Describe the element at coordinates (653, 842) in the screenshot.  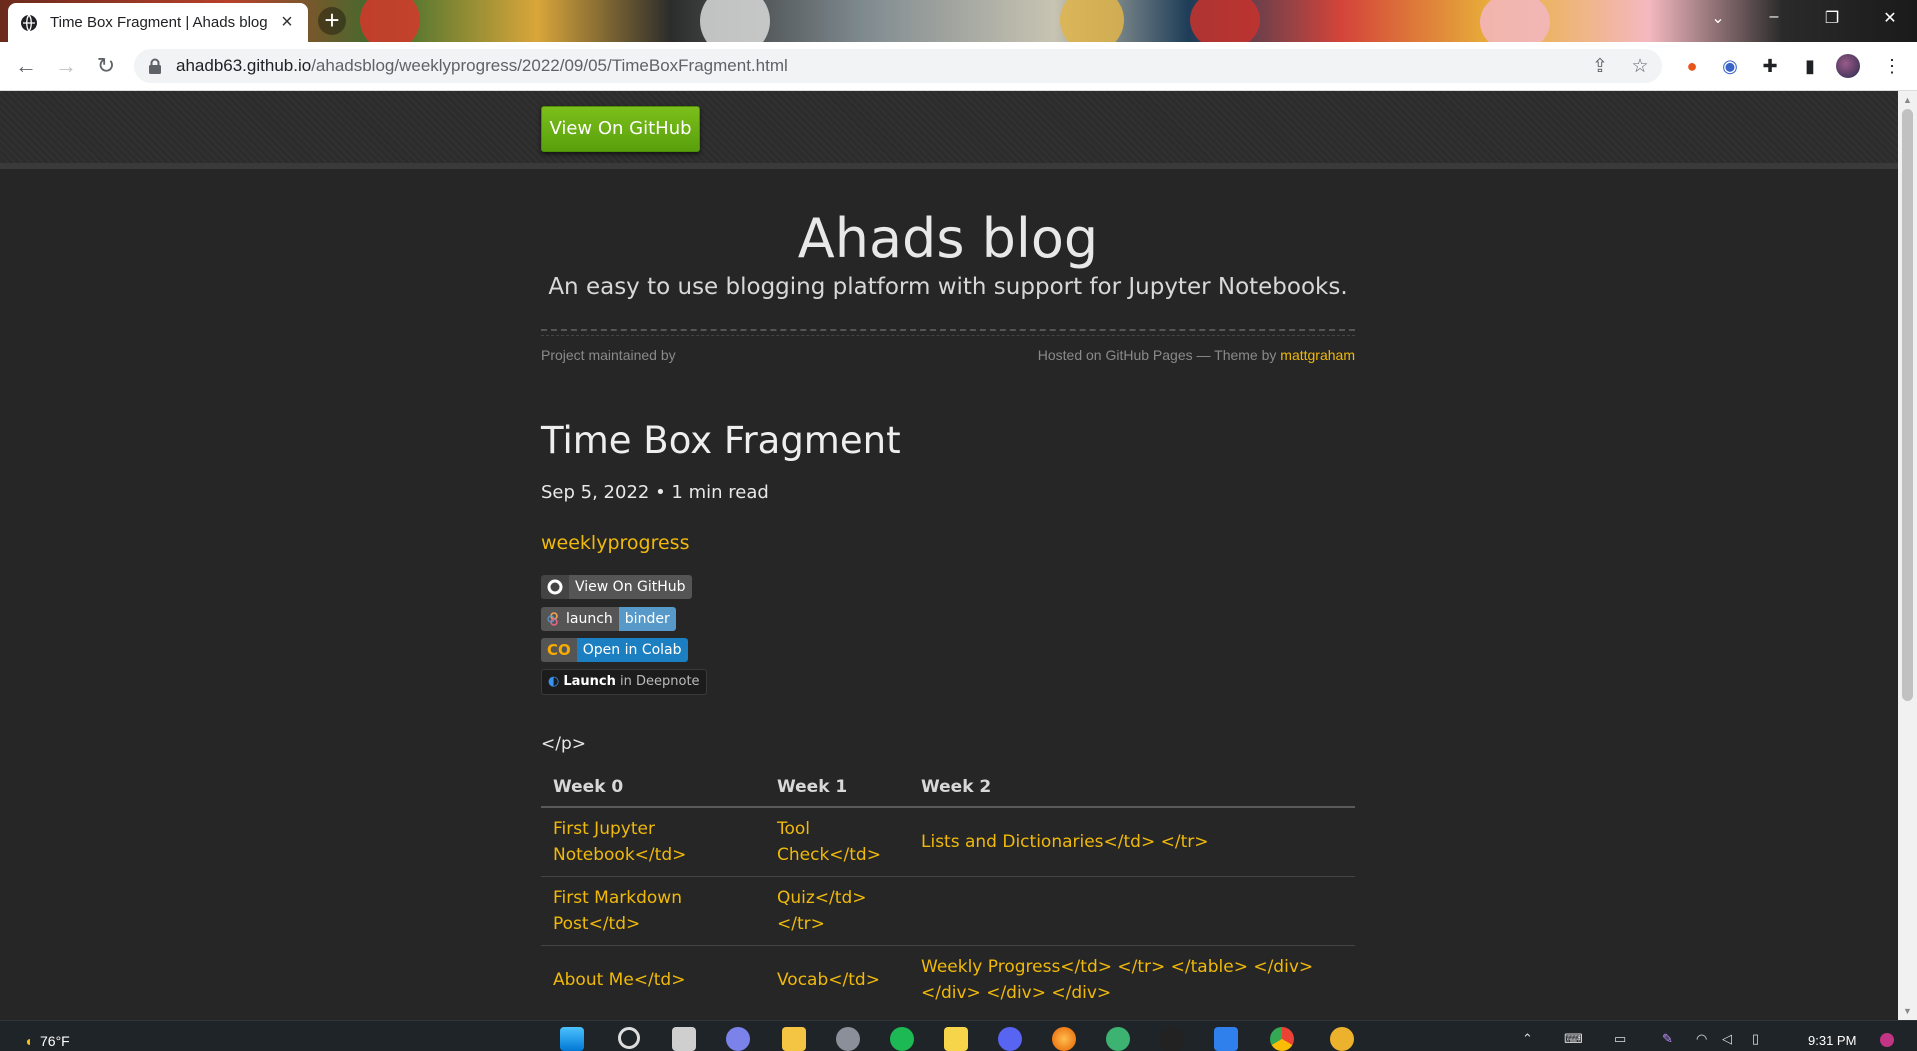
I see `table-cell-link: First Jupyter Notebook</td>` at that location.